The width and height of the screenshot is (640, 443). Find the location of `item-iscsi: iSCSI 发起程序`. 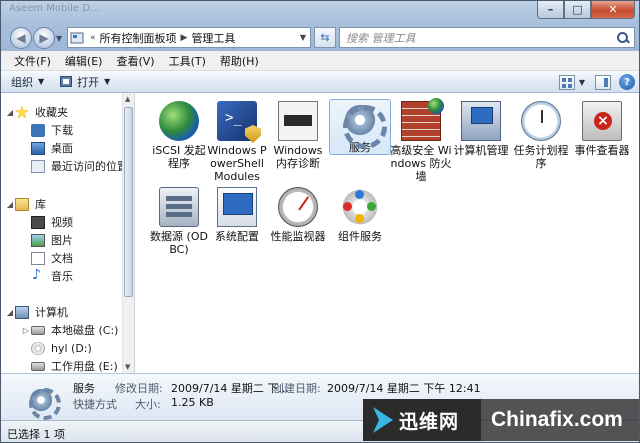

item-iscsi: iSCSI 发起程序 is located at coordinates (179, 134).